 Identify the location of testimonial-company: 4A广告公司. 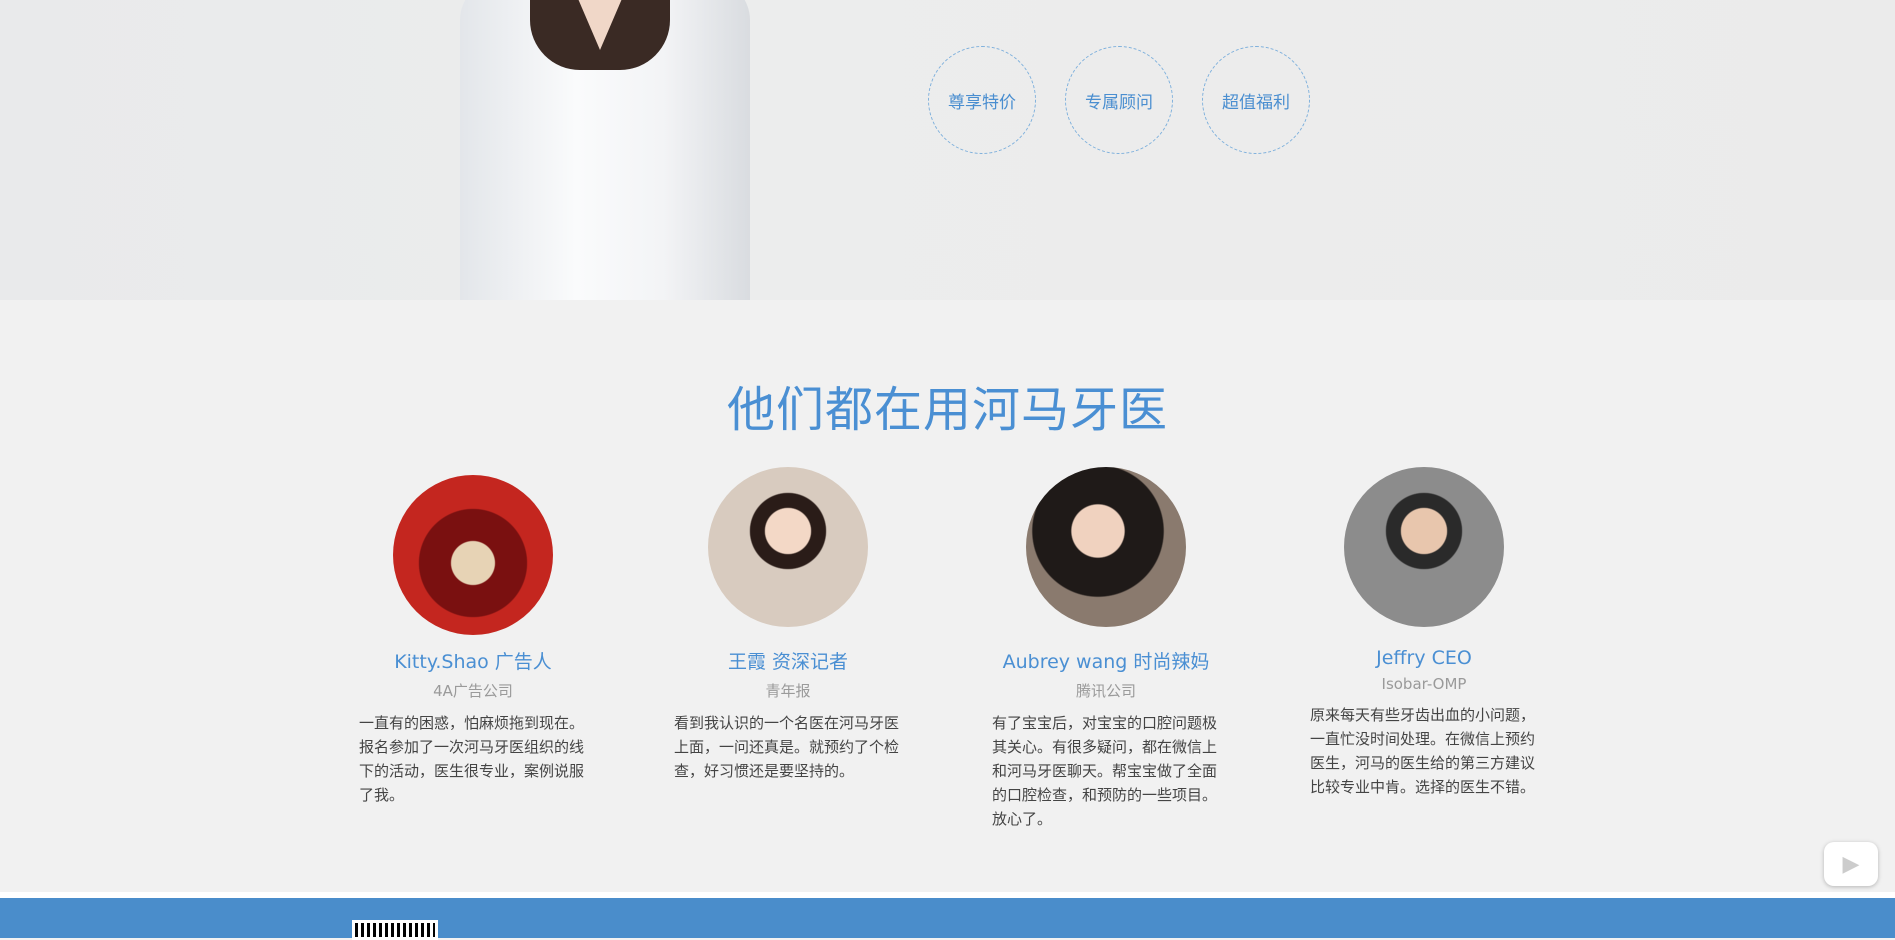
(473, 691).